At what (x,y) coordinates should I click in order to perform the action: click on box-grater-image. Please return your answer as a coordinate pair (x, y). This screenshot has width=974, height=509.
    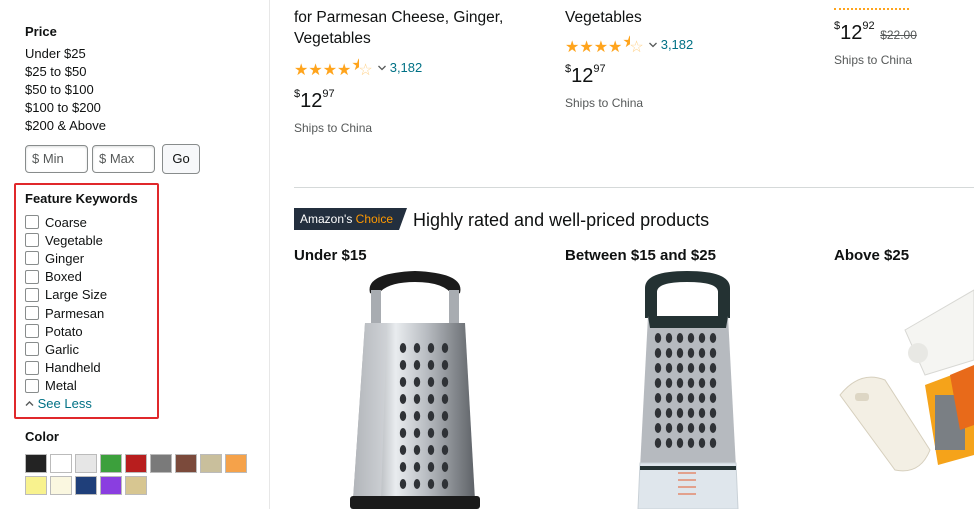
    Looking at the image, I should click on (415, 388).